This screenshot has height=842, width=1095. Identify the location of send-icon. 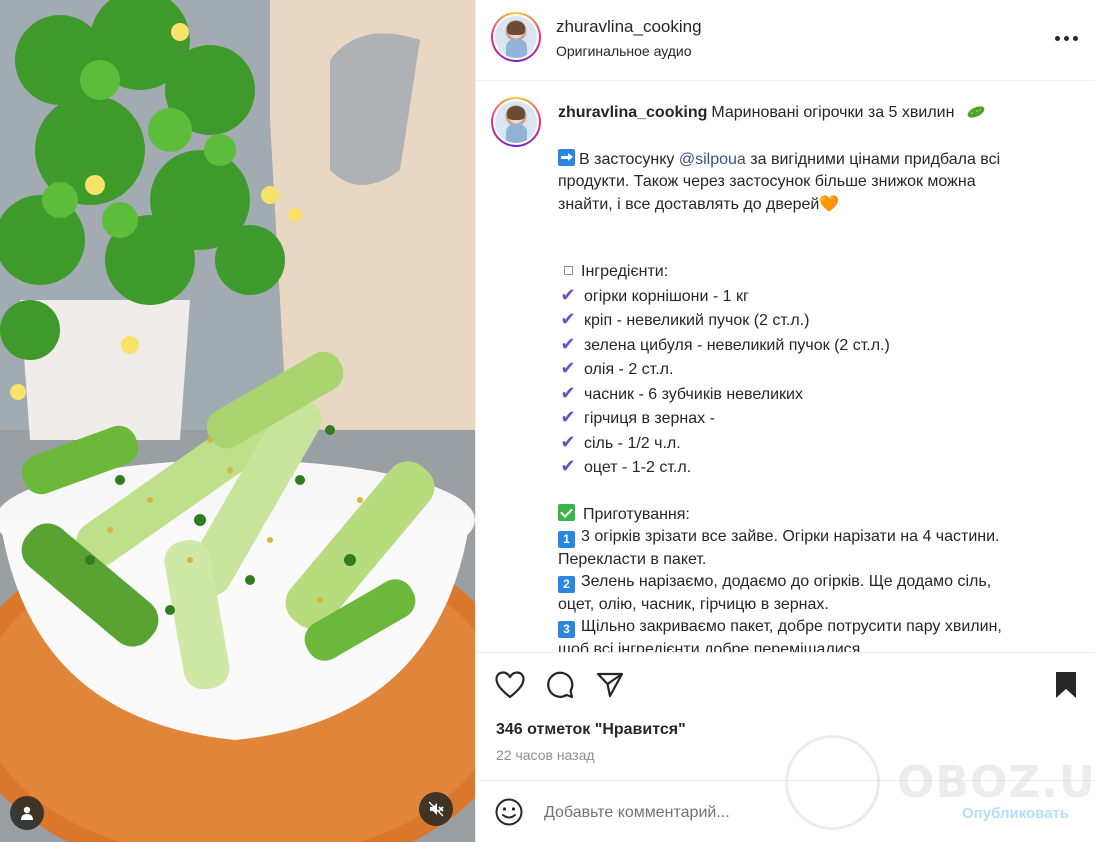
(610, 685).